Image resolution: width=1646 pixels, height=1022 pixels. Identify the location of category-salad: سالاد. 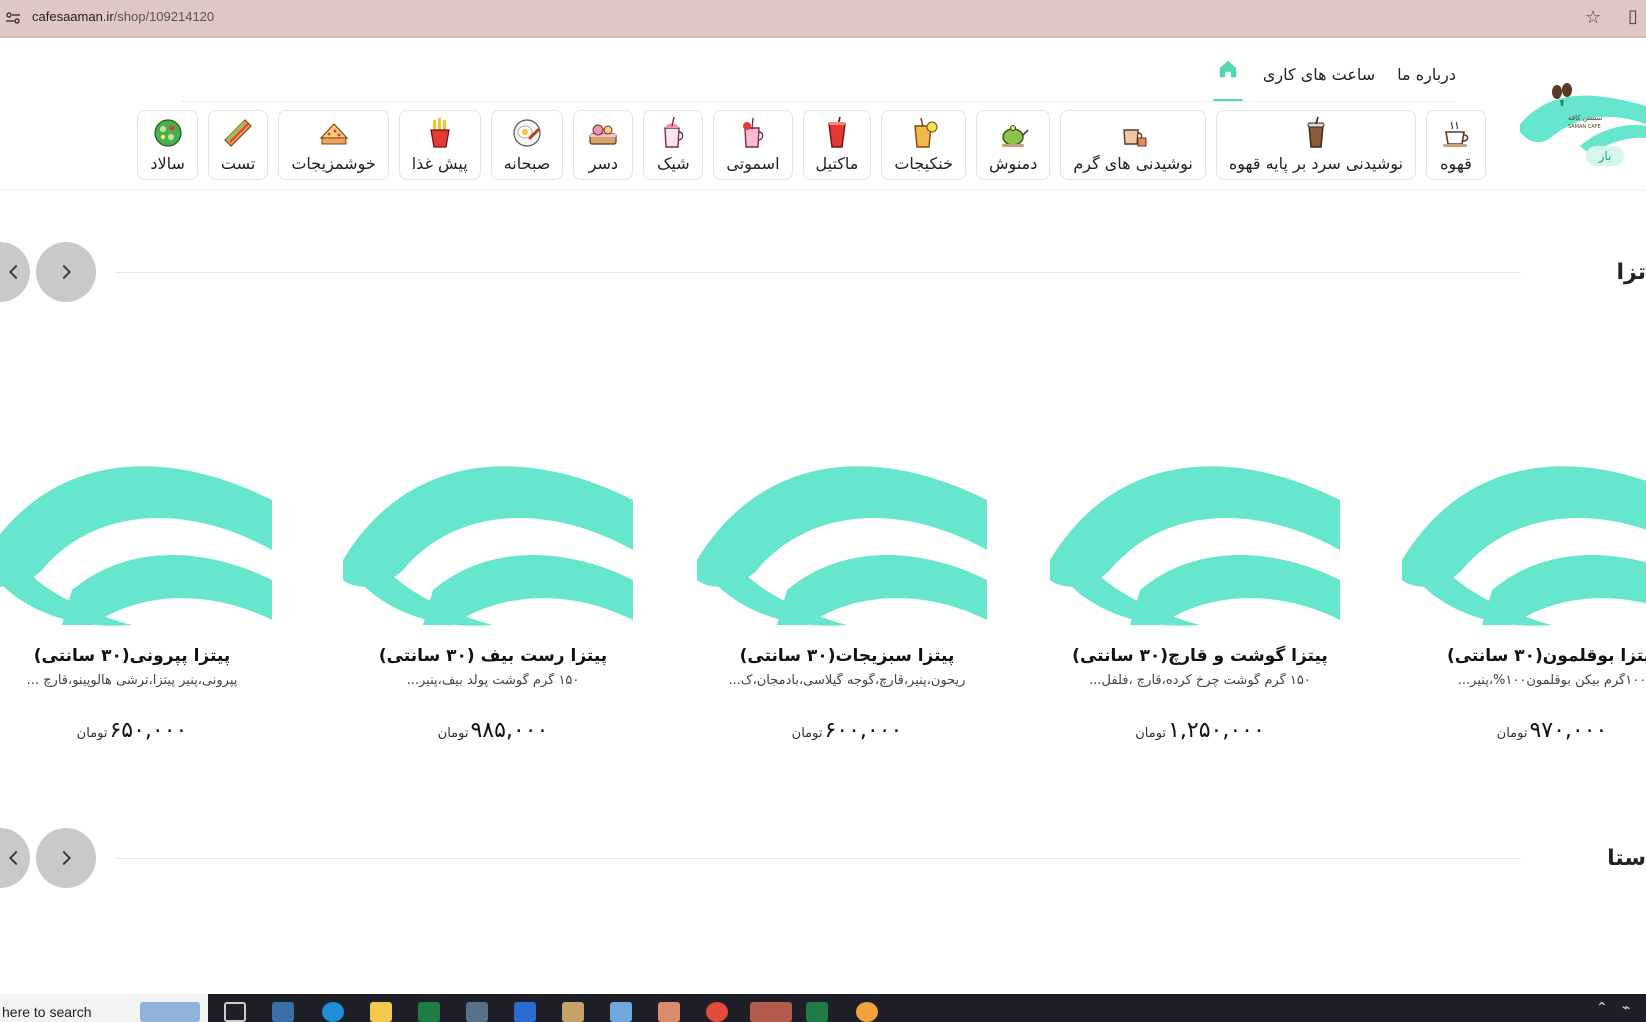
(167, 145).